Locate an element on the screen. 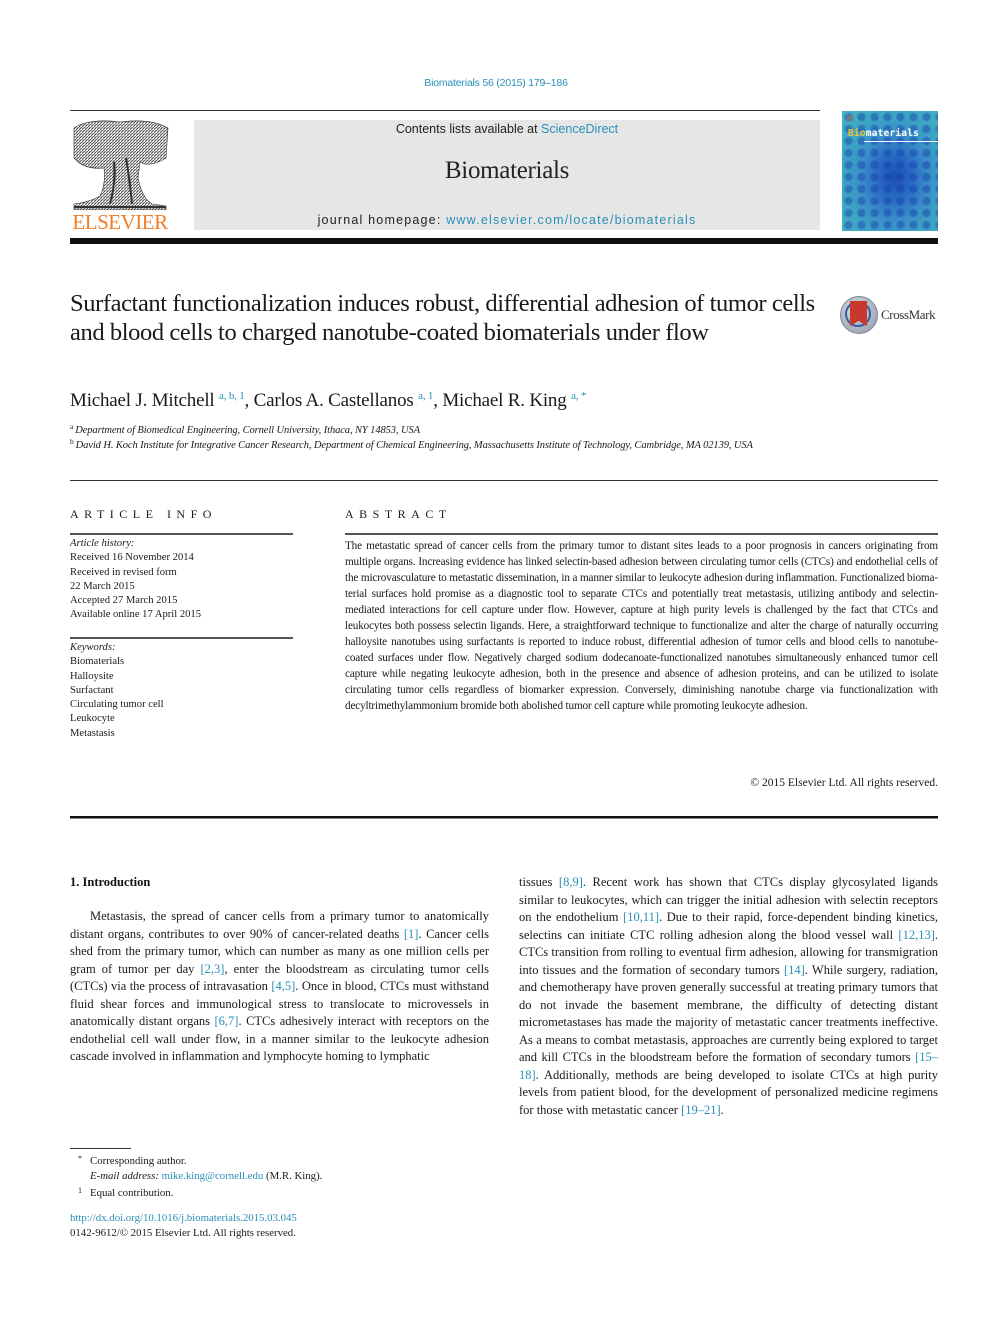  body-text: . is located at coordinates (722, 1109).